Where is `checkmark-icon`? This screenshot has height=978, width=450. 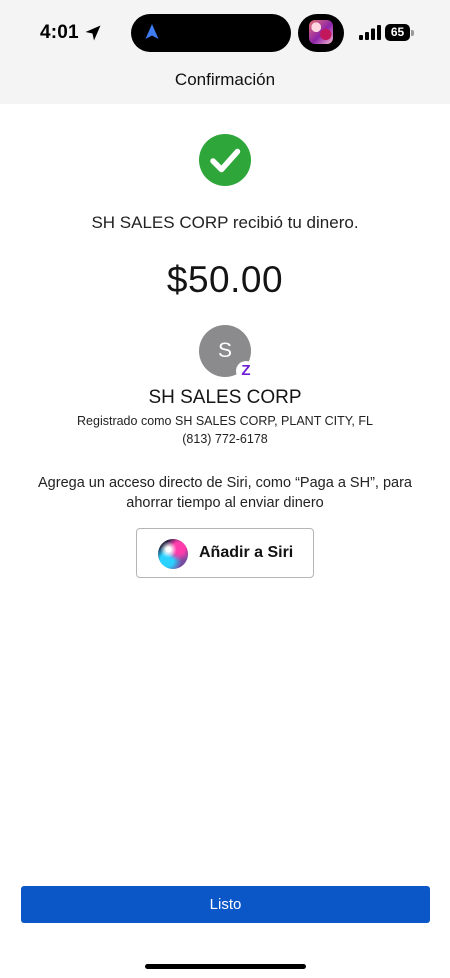
checkmark-icon is located at coordinates (225, 160).